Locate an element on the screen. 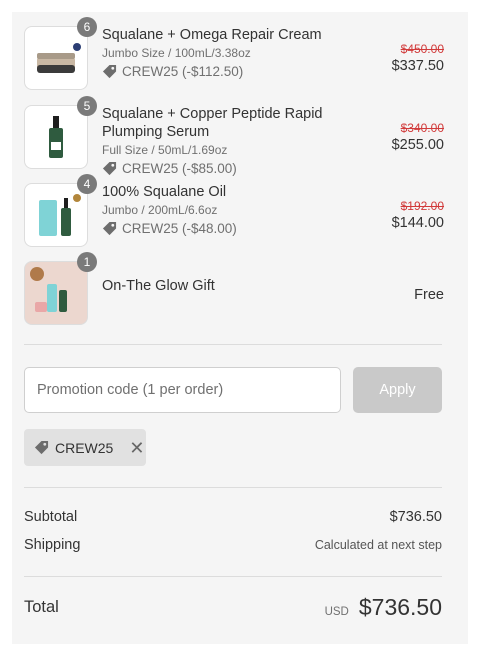 This screenshot has width=481, height=666. apply-button: Apply is located at coordinates (397, 390).